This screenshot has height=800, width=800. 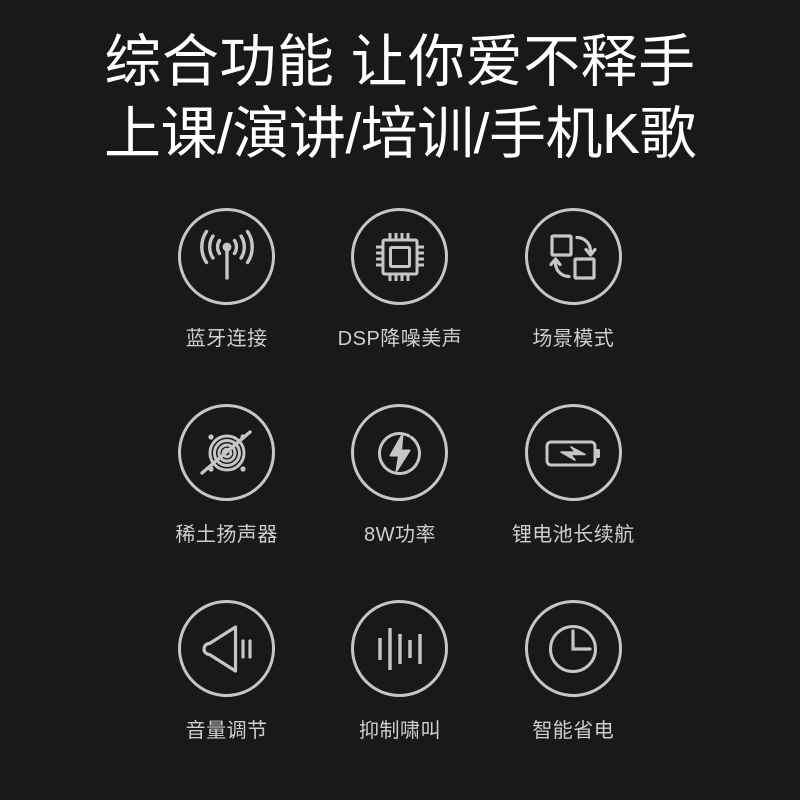 What do you see at coordinates (227, 648) in the screenshot?
I see `volume-icon` at bounding box center [227, 648].